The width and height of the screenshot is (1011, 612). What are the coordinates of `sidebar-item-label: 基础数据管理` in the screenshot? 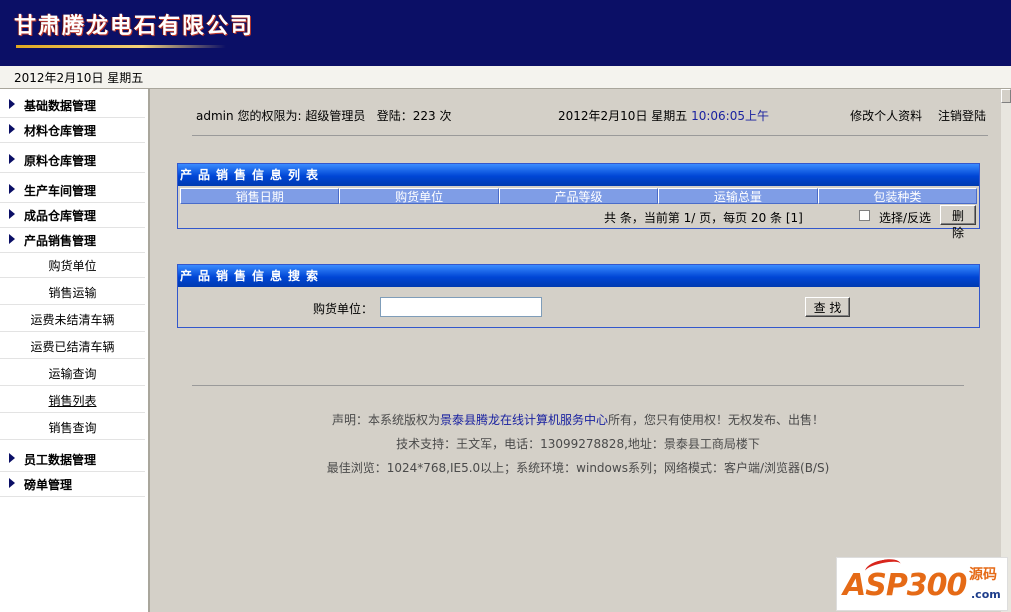 It's located at (60, 106).